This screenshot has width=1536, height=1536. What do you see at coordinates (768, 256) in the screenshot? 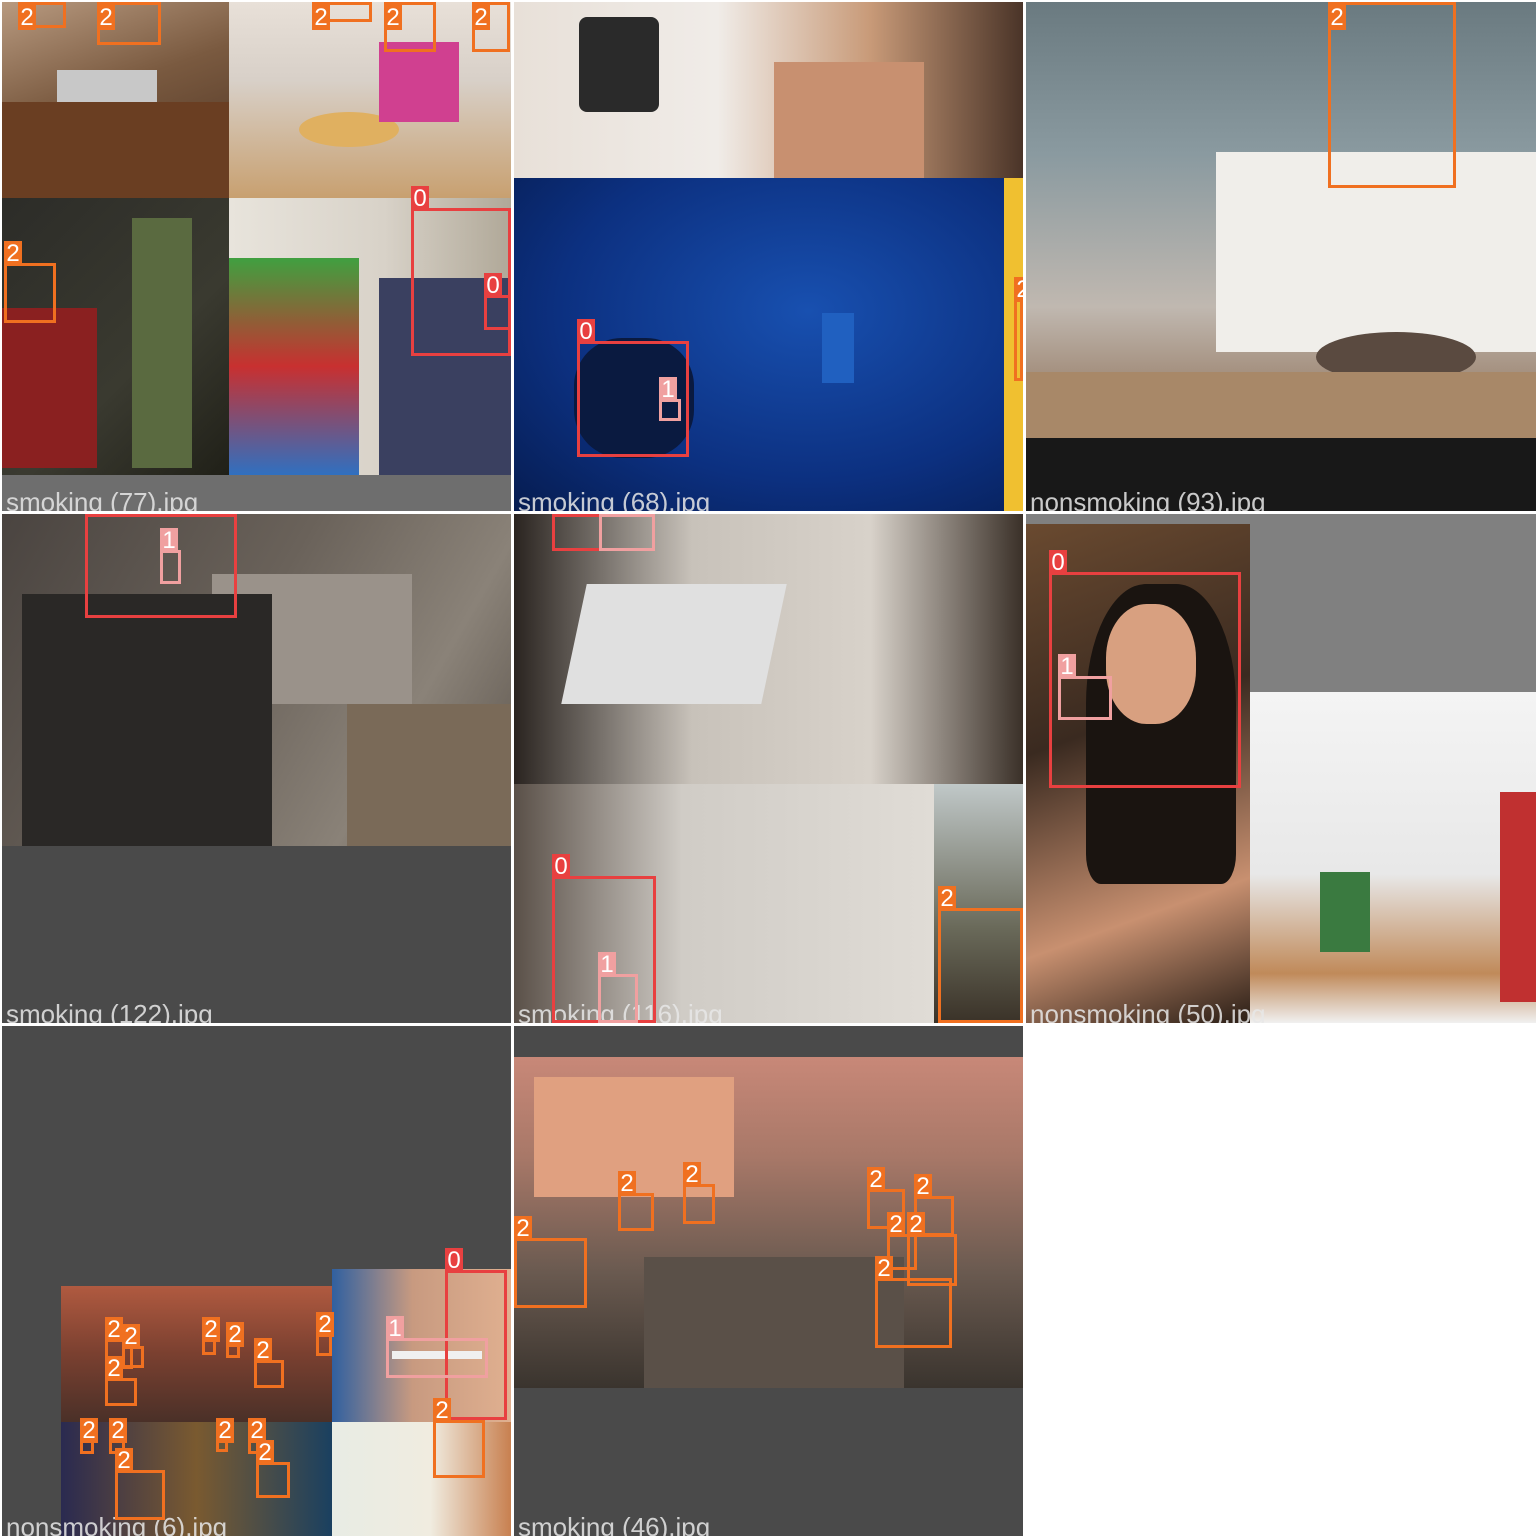
I see `tile-smoking-68: smoking (68).jpg 0 1 2` at bounding box center [768, 256].